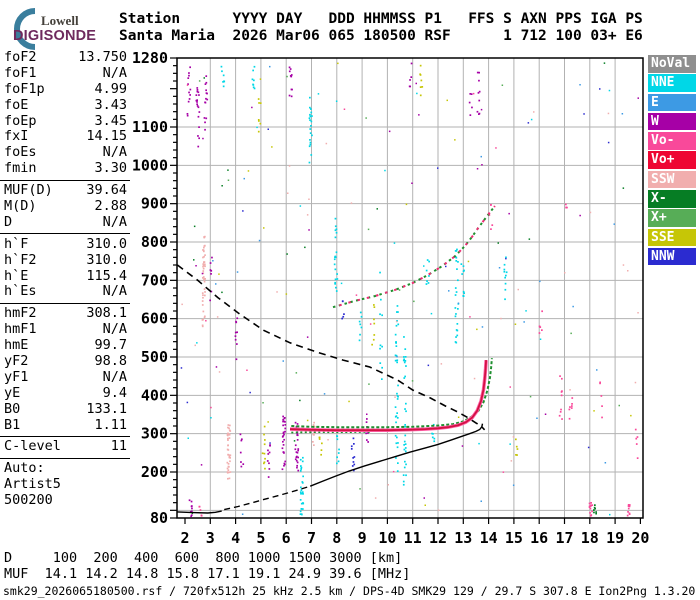 The image size is (700, 600). Describe the element at coordinates (159, 518) in the screenshot. I see `svg-text: 80` at that location.